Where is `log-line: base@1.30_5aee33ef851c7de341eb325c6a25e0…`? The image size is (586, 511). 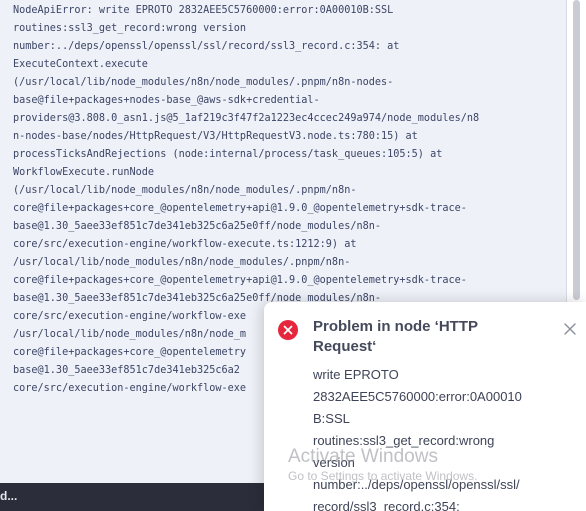 log-line: base@1.30_5aee33ef851c7de341eb325c6a25e0… is located at coordinates (197, 226).